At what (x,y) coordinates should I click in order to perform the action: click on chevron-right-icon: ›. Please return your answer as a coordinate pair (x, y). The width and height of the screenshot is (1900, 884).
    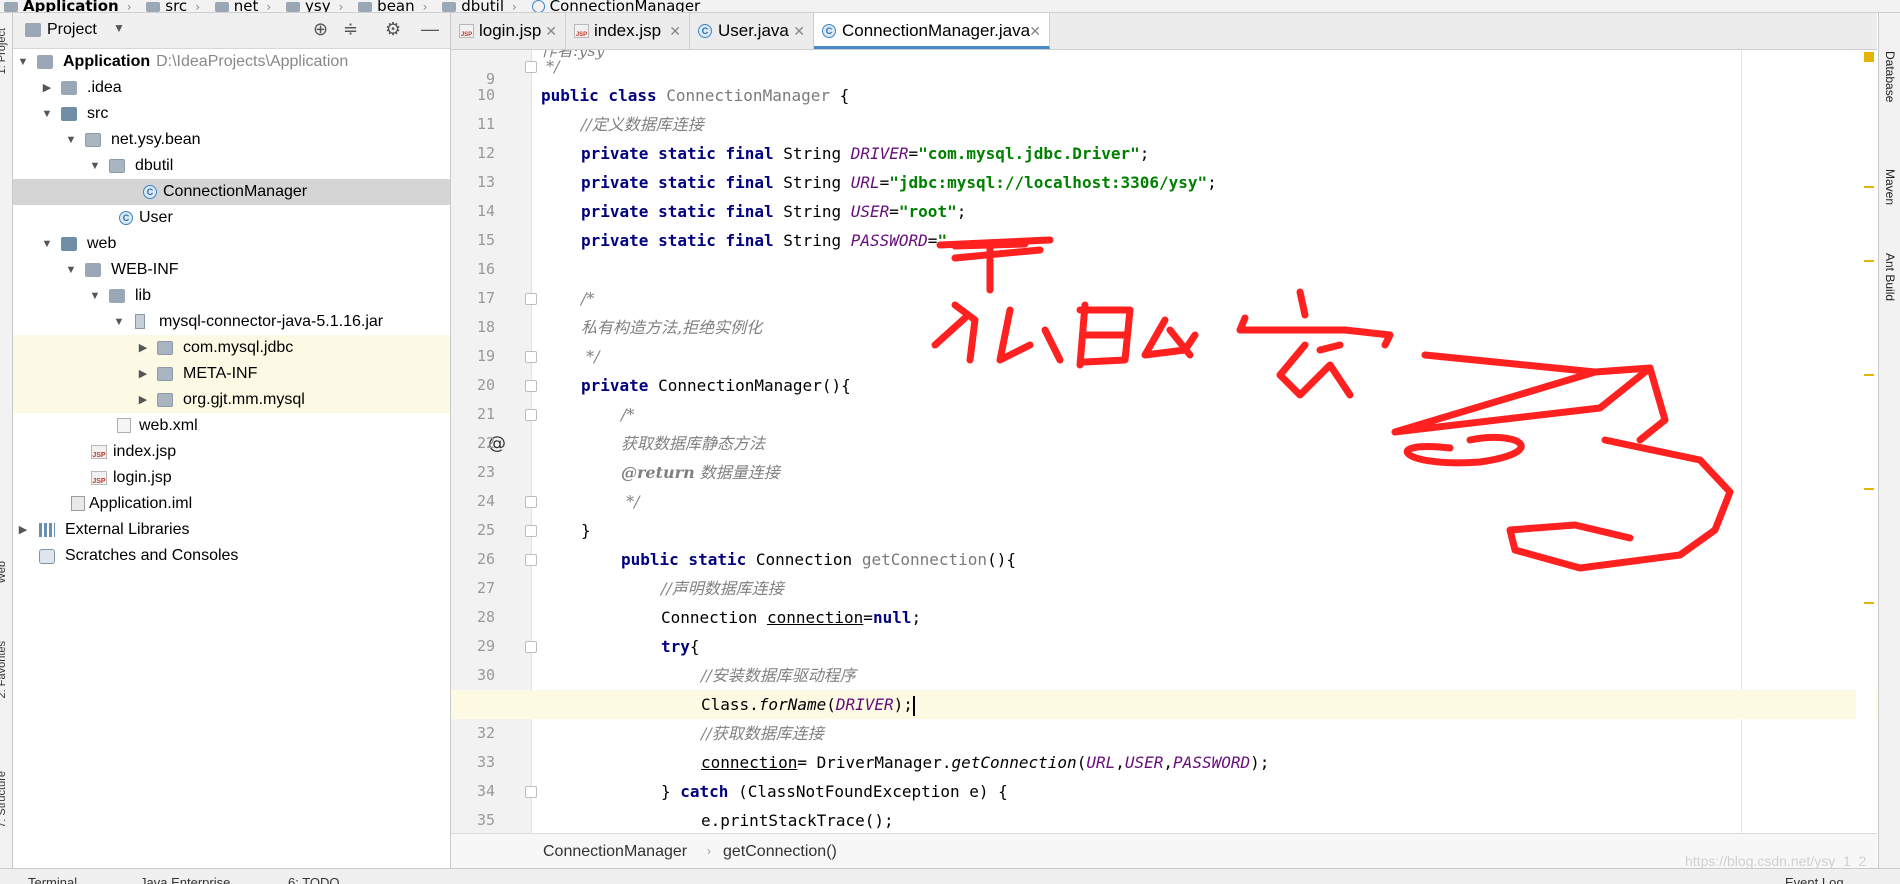
    Looking at the image, I should click on (709, 851).